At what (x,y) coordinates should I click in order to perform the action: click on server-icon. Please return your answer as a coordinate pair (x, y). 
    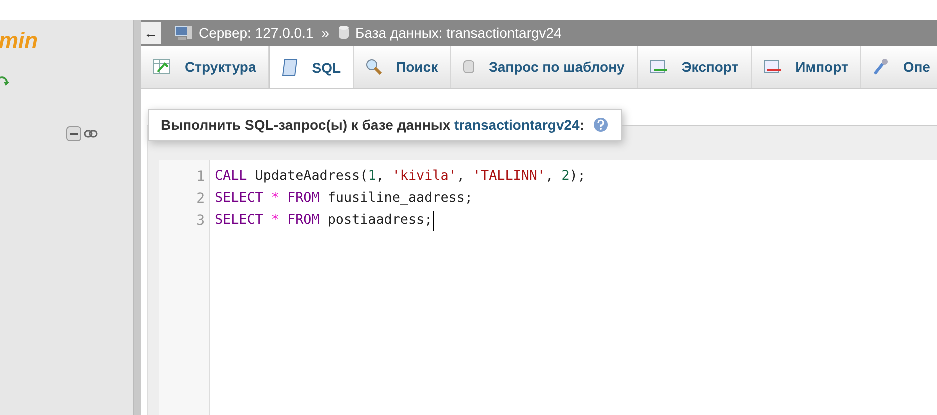
    Looking at the image, I should click on (184, 33).